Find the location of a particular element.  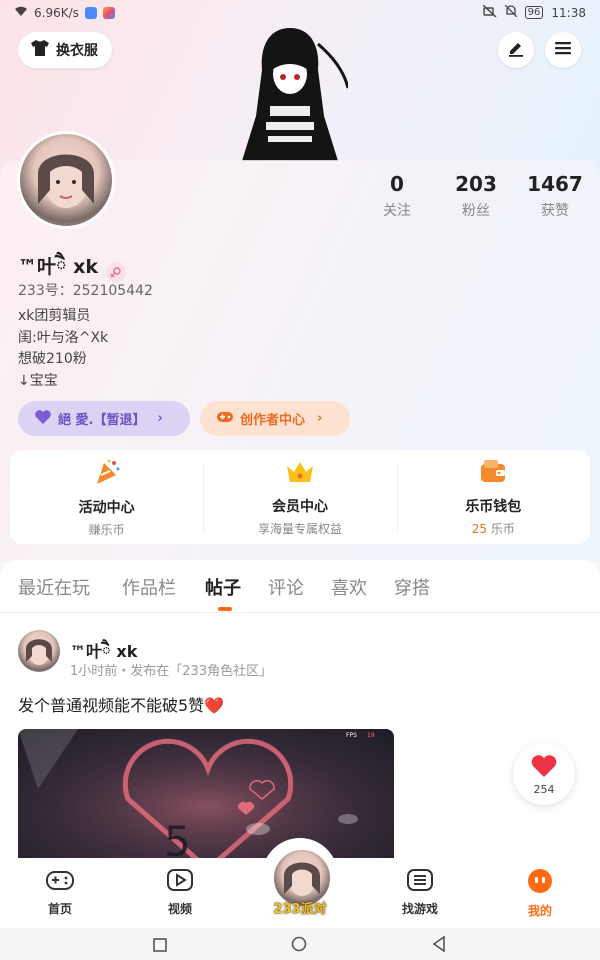

relationship-tag: 絕 愛.【暂退】 › is located at coordinates (104, 418).